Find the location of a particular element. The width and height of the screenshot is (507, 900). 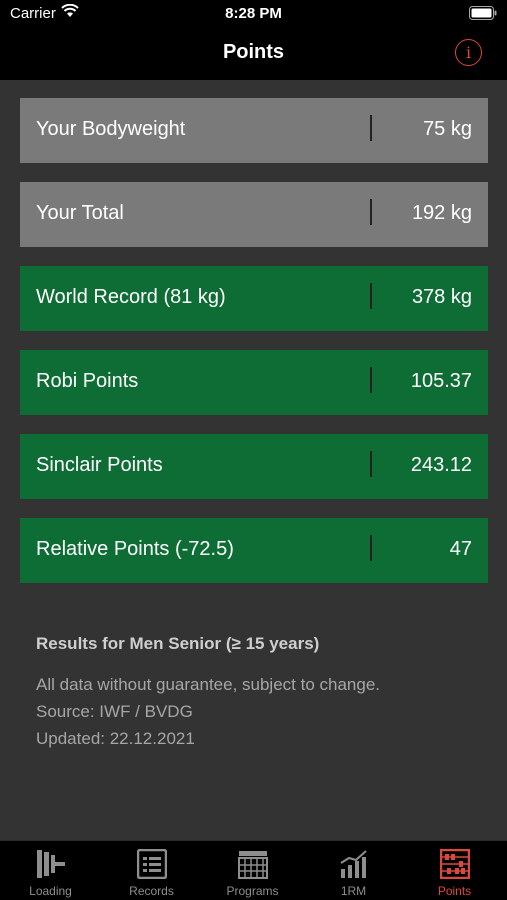

row-value: 243.12 is located at coordinates (441, 465).